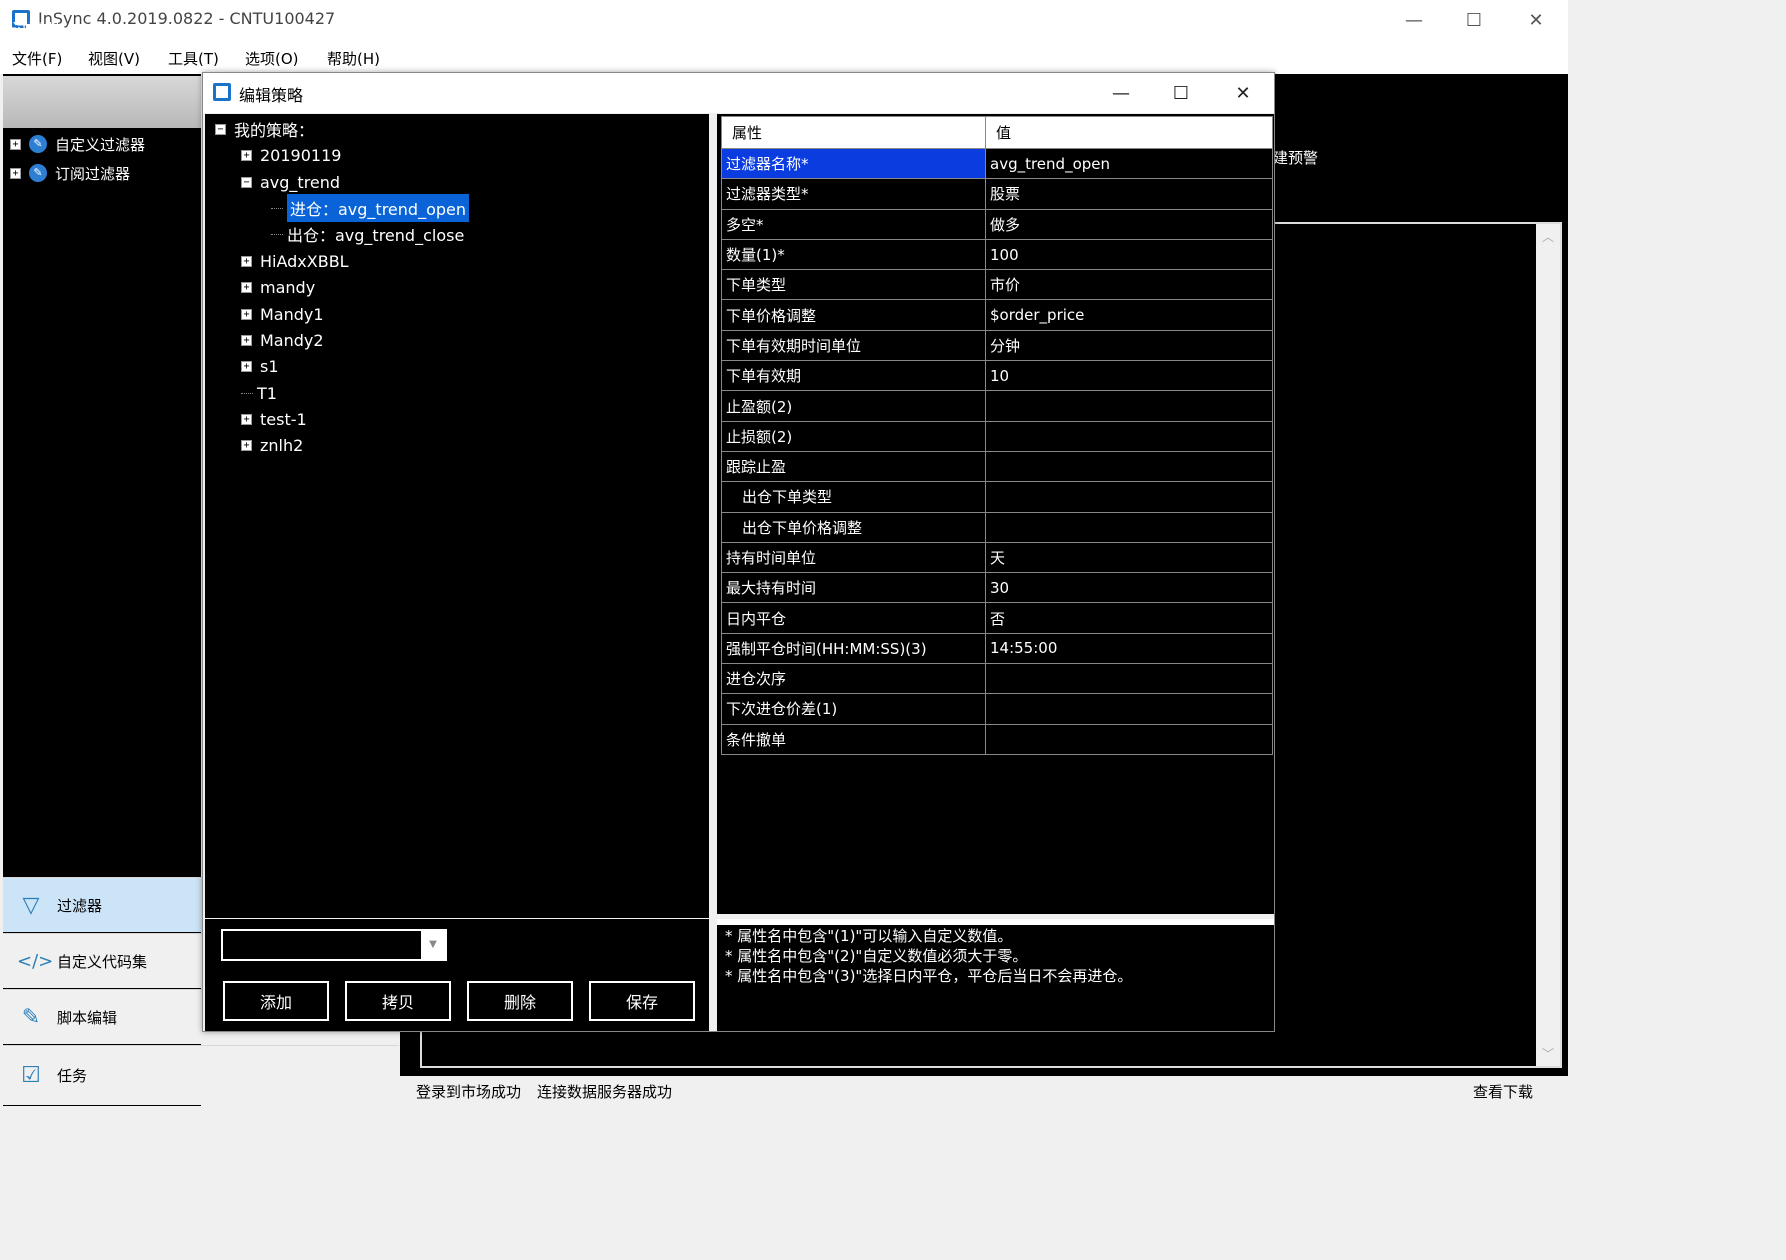  I want to click on tree-node: + Mandy2, so click(282, 340).